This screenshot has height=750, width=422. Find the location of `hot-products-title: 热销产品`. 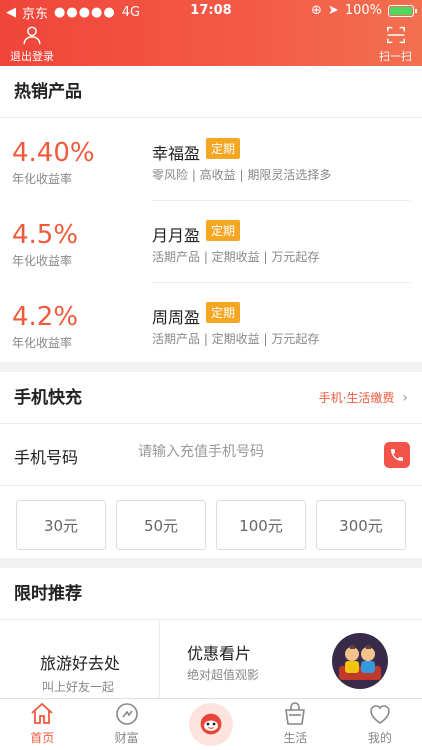

hot-products-title: 热销产品 is located at coordinates (211, 92).